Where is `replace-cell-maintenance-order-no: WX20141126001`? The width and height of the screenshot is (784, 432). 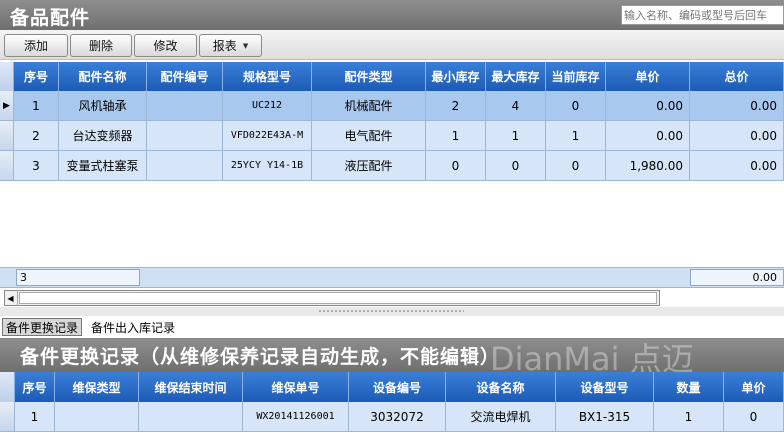 replace-cell-maintenance-order-no: WX20141126001 is located at coordinates (296, 417).